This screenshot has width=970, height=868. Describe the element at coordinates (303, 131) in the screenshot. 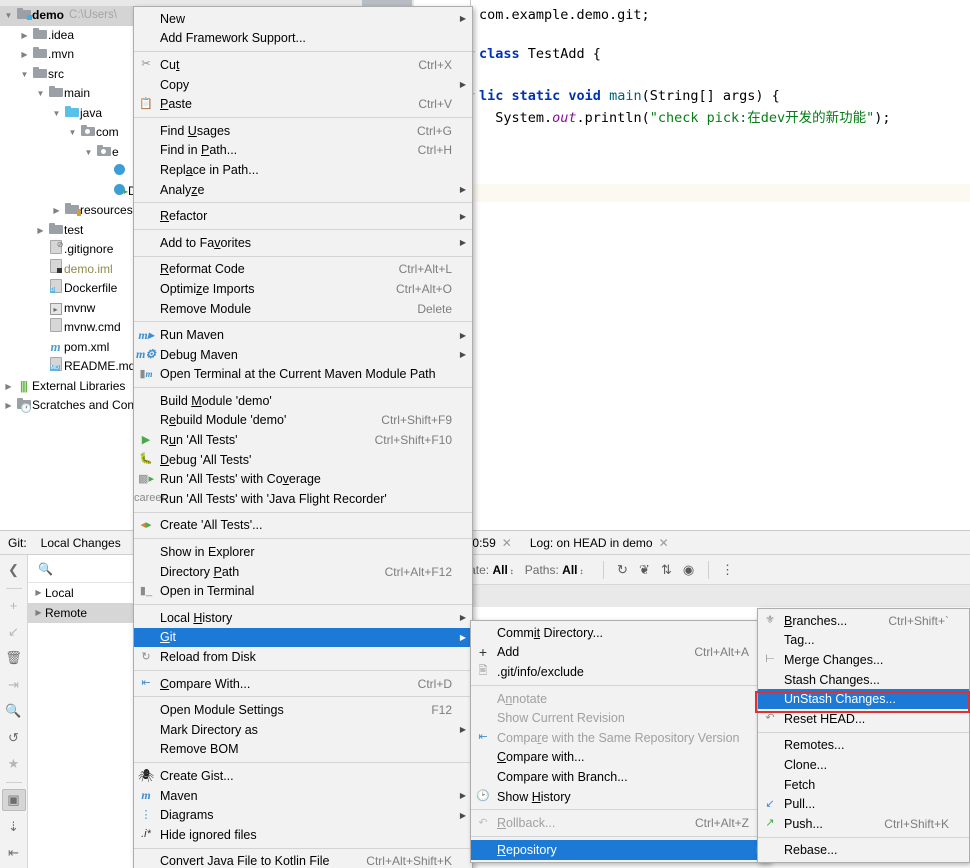

I see `menu-item-find-usages: Find Usages Ctrl+G` at that location.